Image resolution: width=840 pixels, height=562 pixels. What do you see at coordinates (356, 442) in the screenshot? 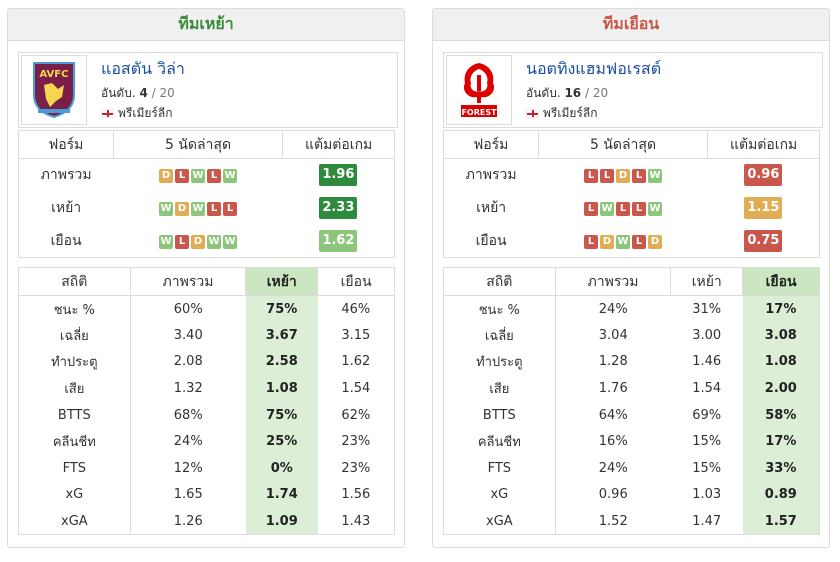
I see `stats-value-cell: 23%` at bounding box center [356, 442].